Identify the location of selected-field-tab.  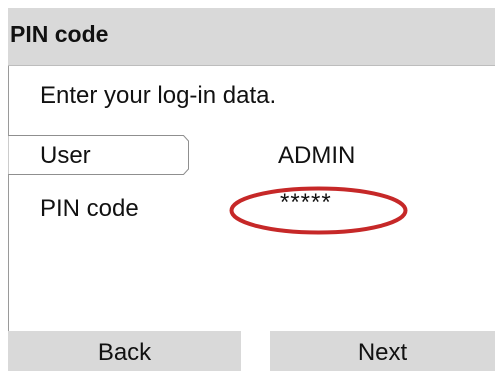
(98, 155).